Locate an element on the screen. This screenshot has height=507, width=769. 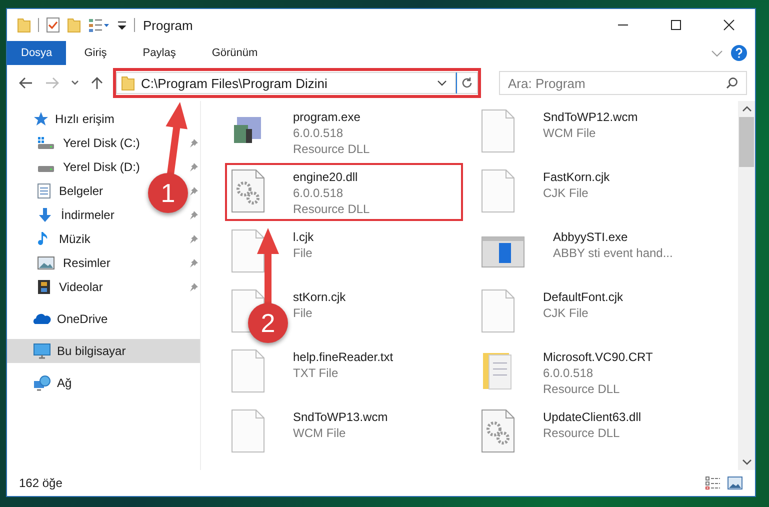
search-field: Ara: Program is located at coordinates (623, 83).